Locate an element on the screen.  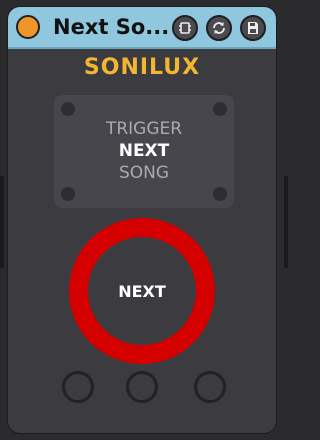
refresh-button is located at coordinates (219, 28).